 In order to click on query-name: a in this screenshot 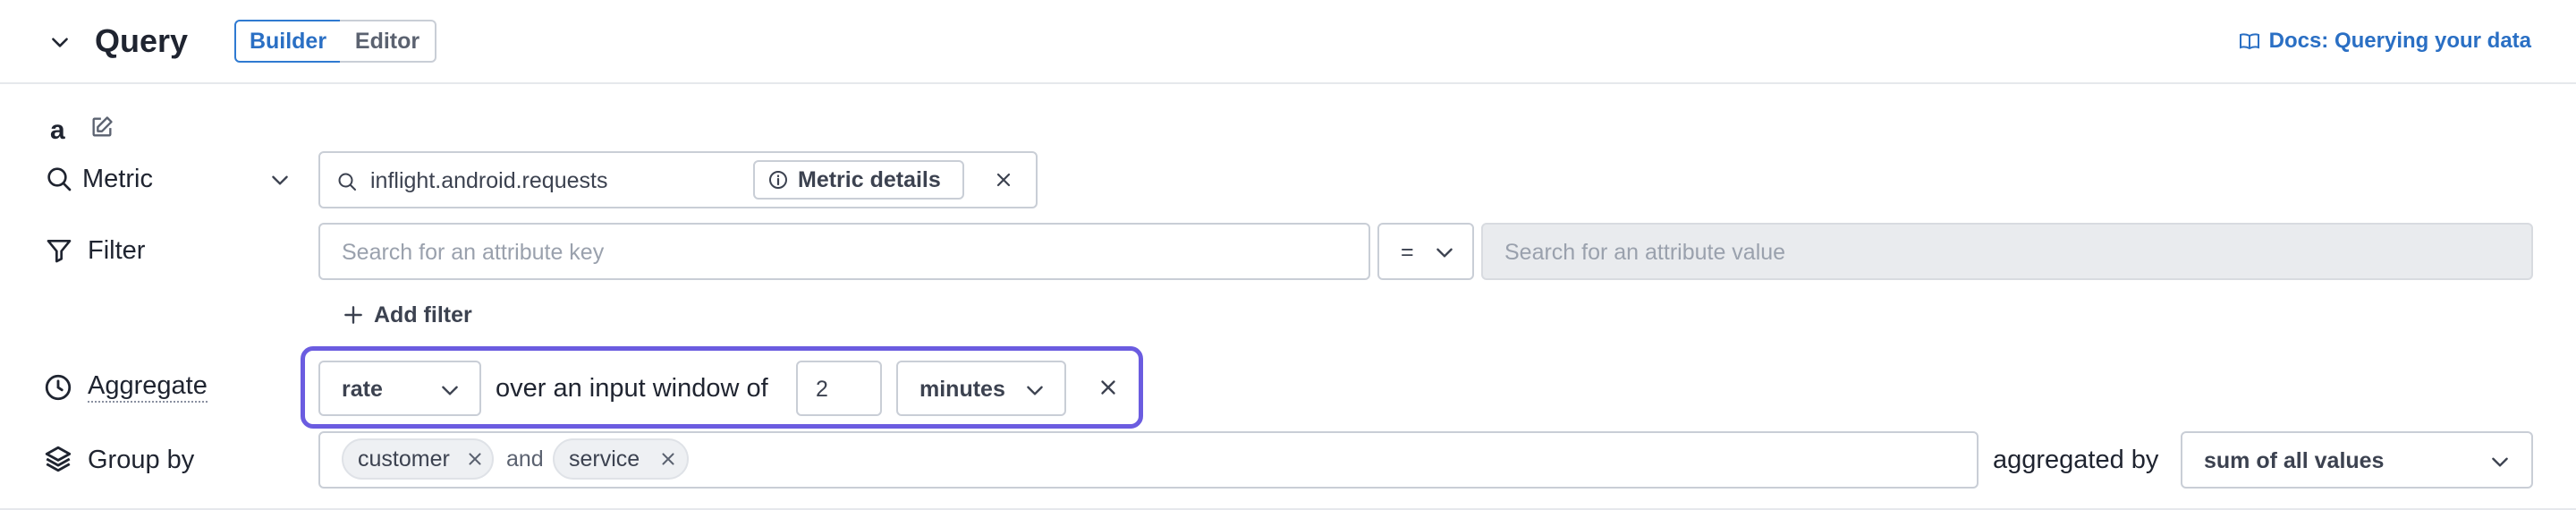, I will do `click(57, 130)`.